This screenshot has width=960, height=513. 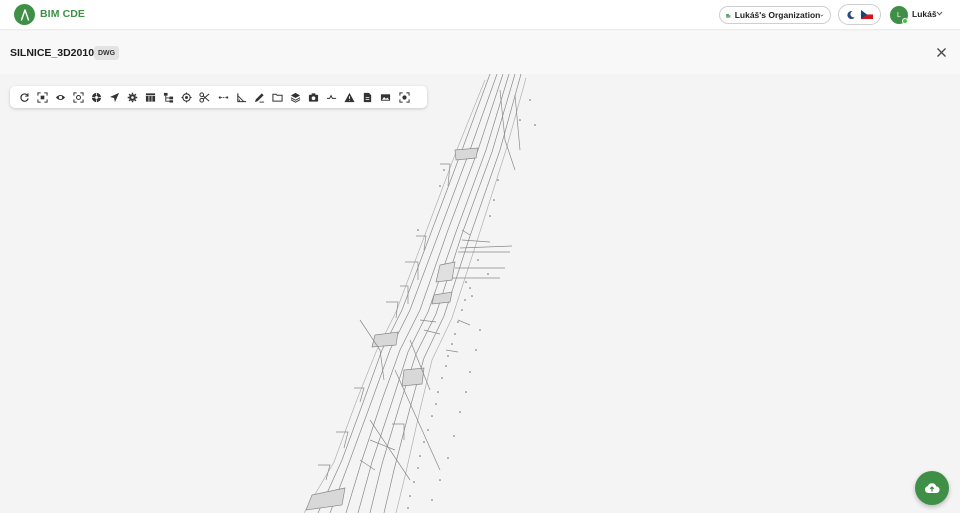 What do you see at coordinates (822, 15) in the screenshot?
I see `chevron-down-icon` at bounding box center [822, 15].